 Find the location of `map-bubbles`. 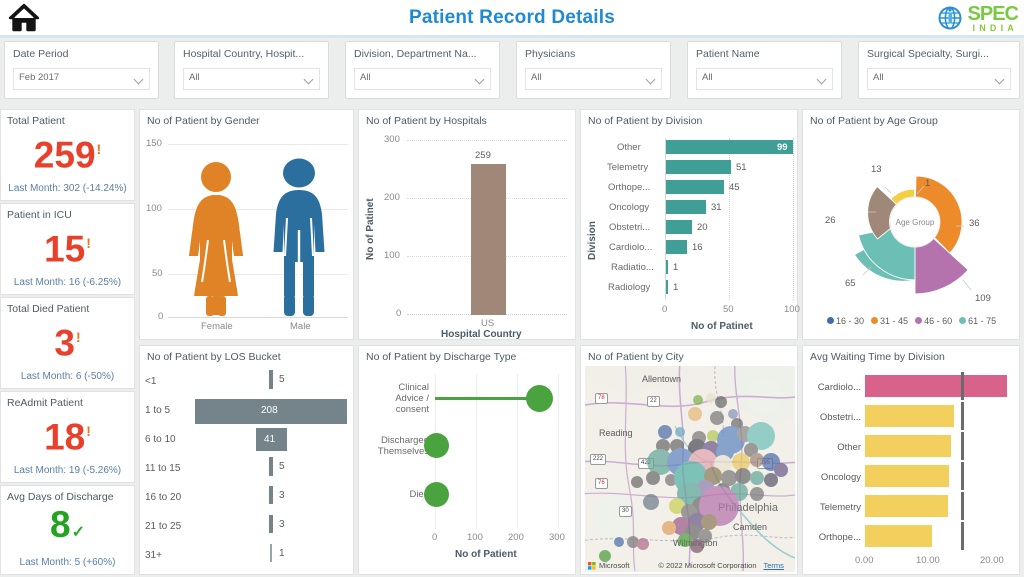

map-bubbles is located at coordinates (690, 469).